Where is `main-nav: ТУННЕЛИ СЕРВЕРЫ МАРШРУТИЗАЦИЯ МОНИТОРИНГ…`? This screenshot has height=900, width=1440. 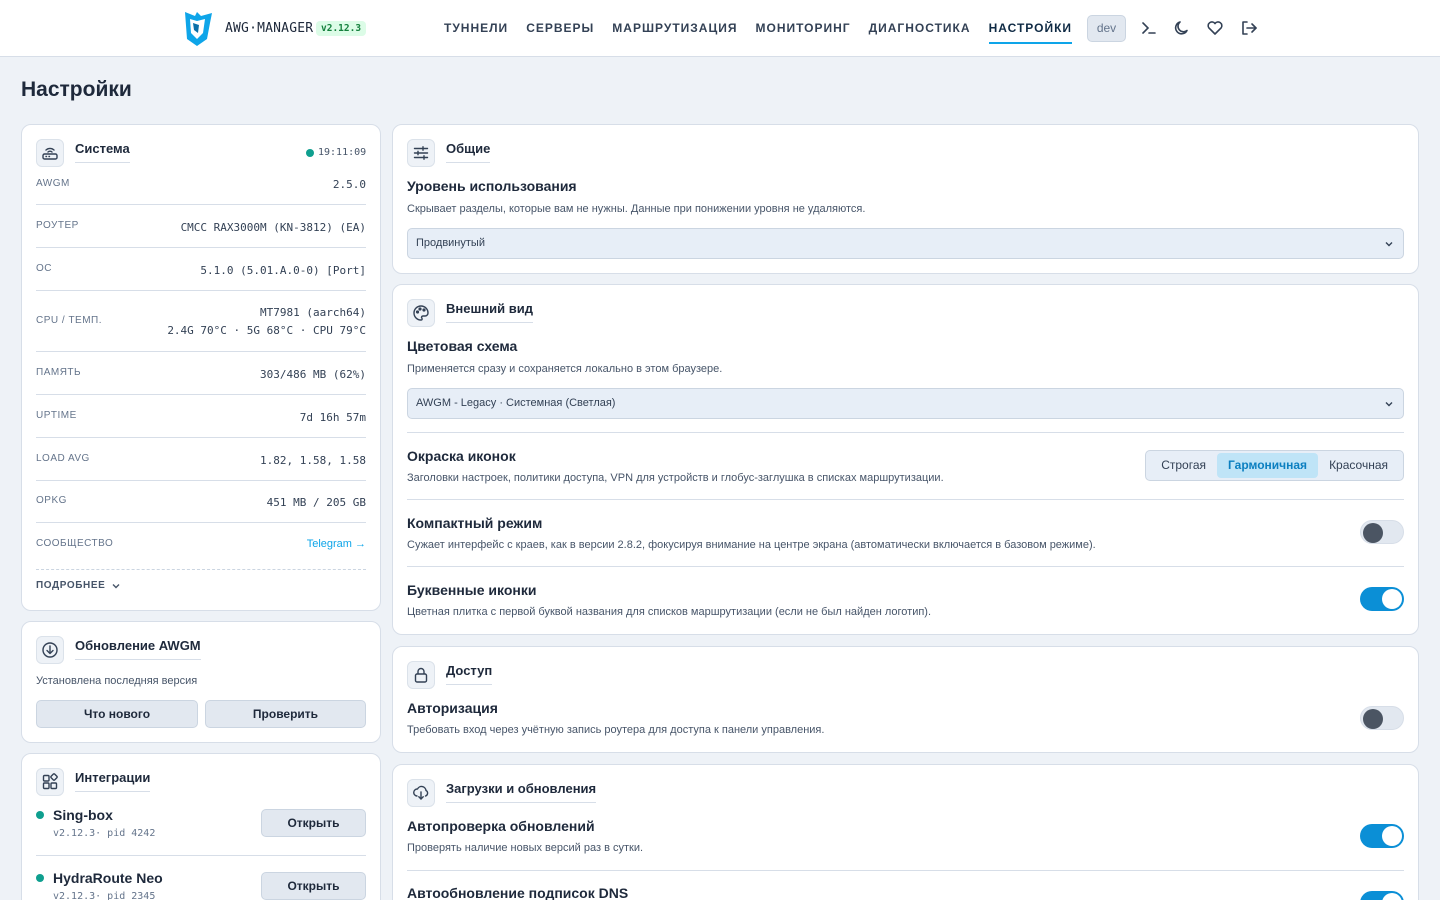 main-nav: ТУННЕЛИ СЕРВЕРЫ МАРШРУТИЗАЦИЯ МОНИТОРИНГ… is located at coordinates (758, 28).